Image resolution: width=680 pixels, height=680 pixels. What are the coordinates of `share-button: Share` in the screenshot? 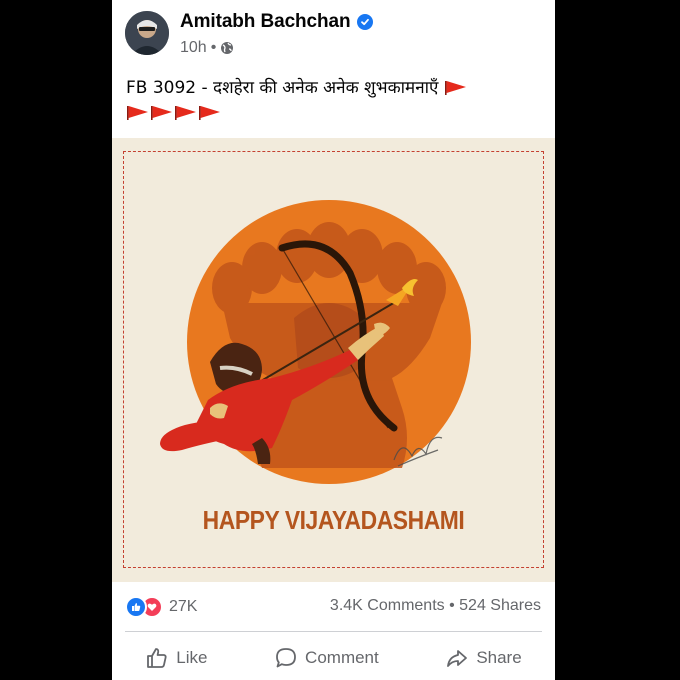 It's located at (483, 658).